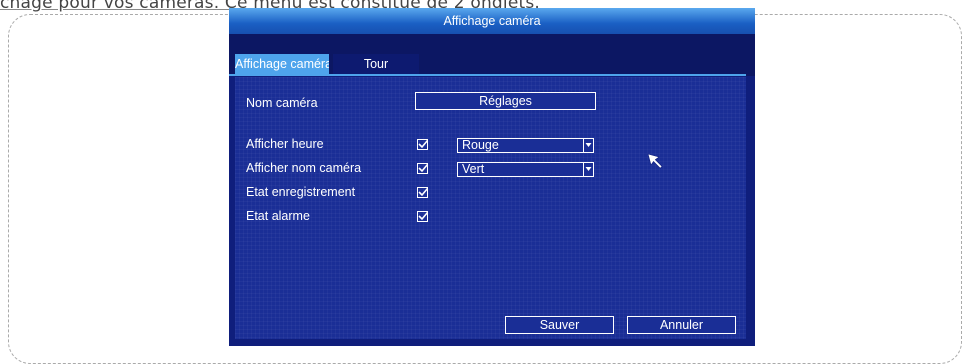 The height and width of the screenshot is (364, 973). Describe the element at coordinates (278, 216) in the screenshot. I see `alarm-status-label: Etat alarme` at that location.